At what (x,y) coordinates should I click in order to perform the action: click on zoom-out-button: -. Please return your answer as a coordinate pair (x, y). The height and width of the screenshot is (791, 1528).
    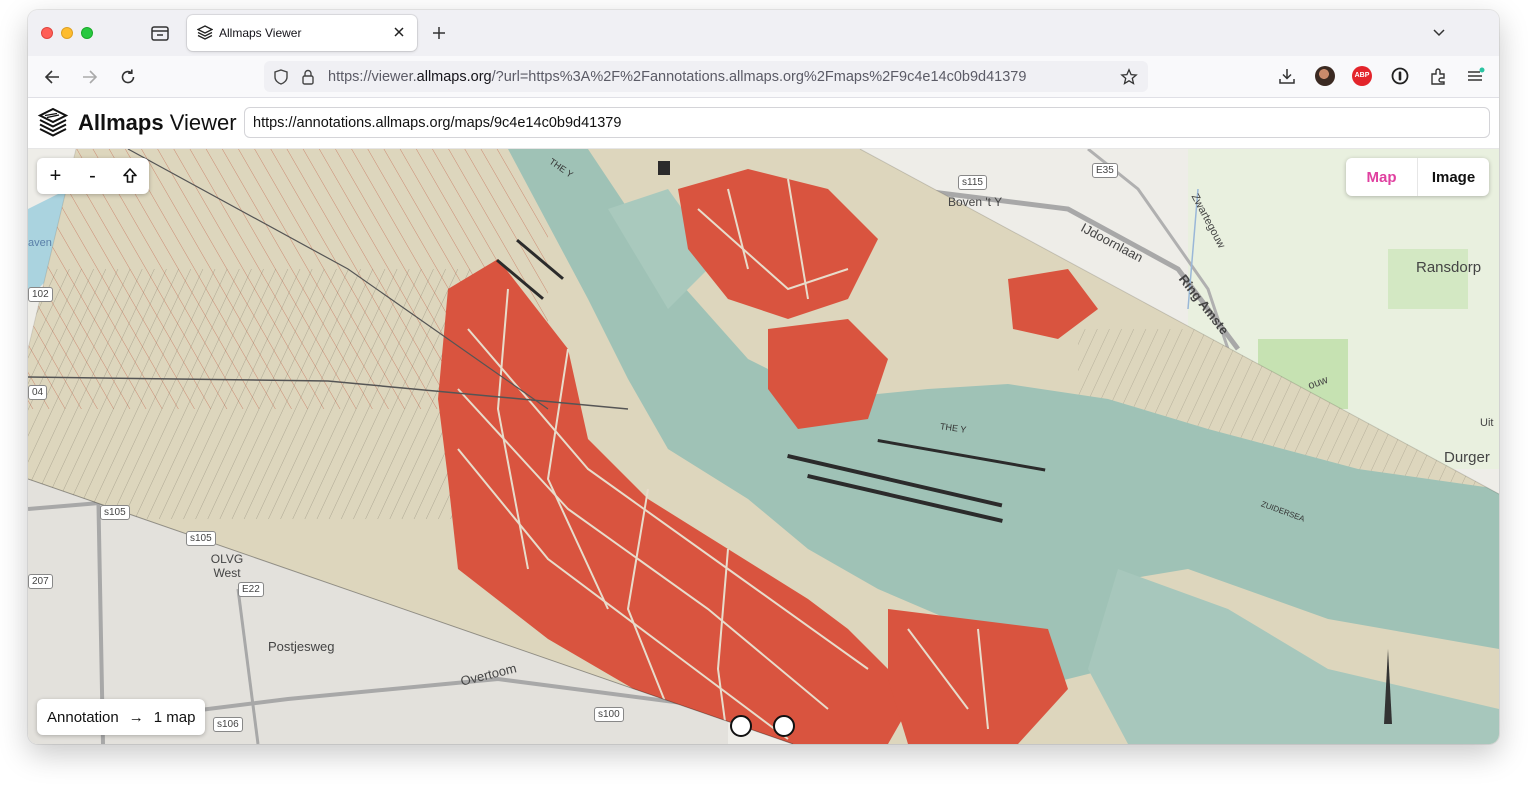
    Looking at the image, I should click on (92, 176).